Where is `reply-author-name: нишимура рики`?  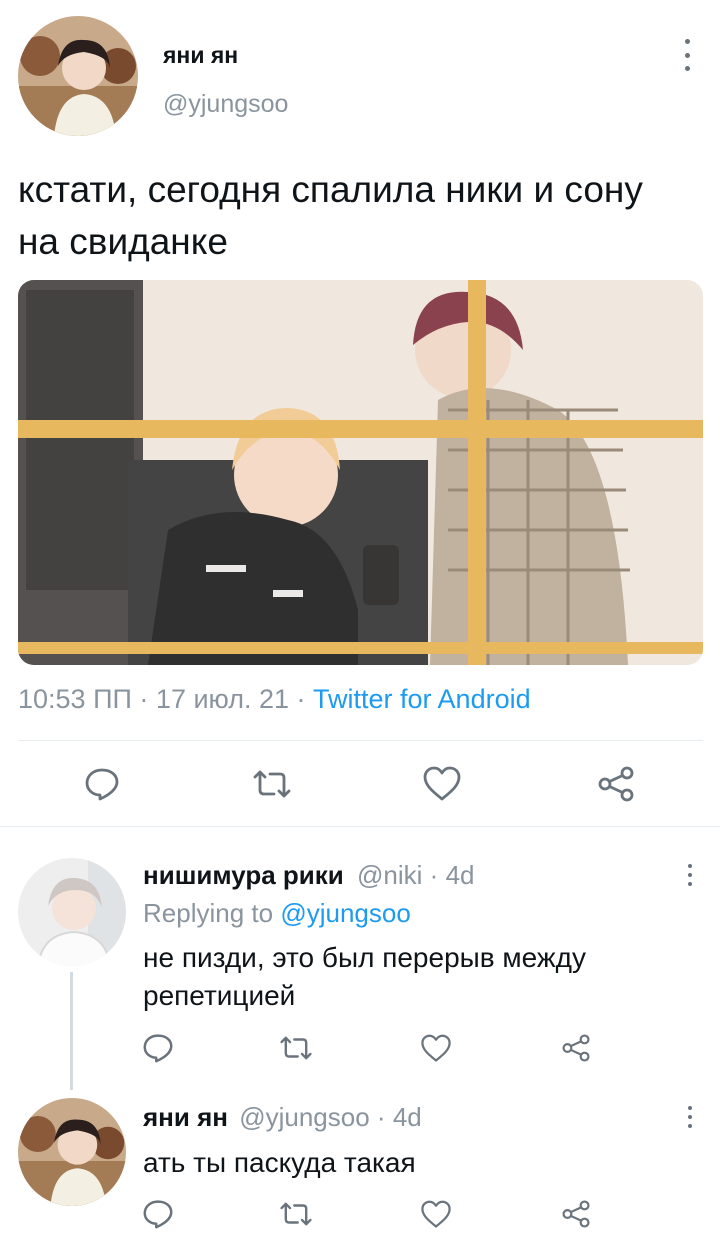 reply-author-name: нишимура рики is located at coordinates (243, 875).